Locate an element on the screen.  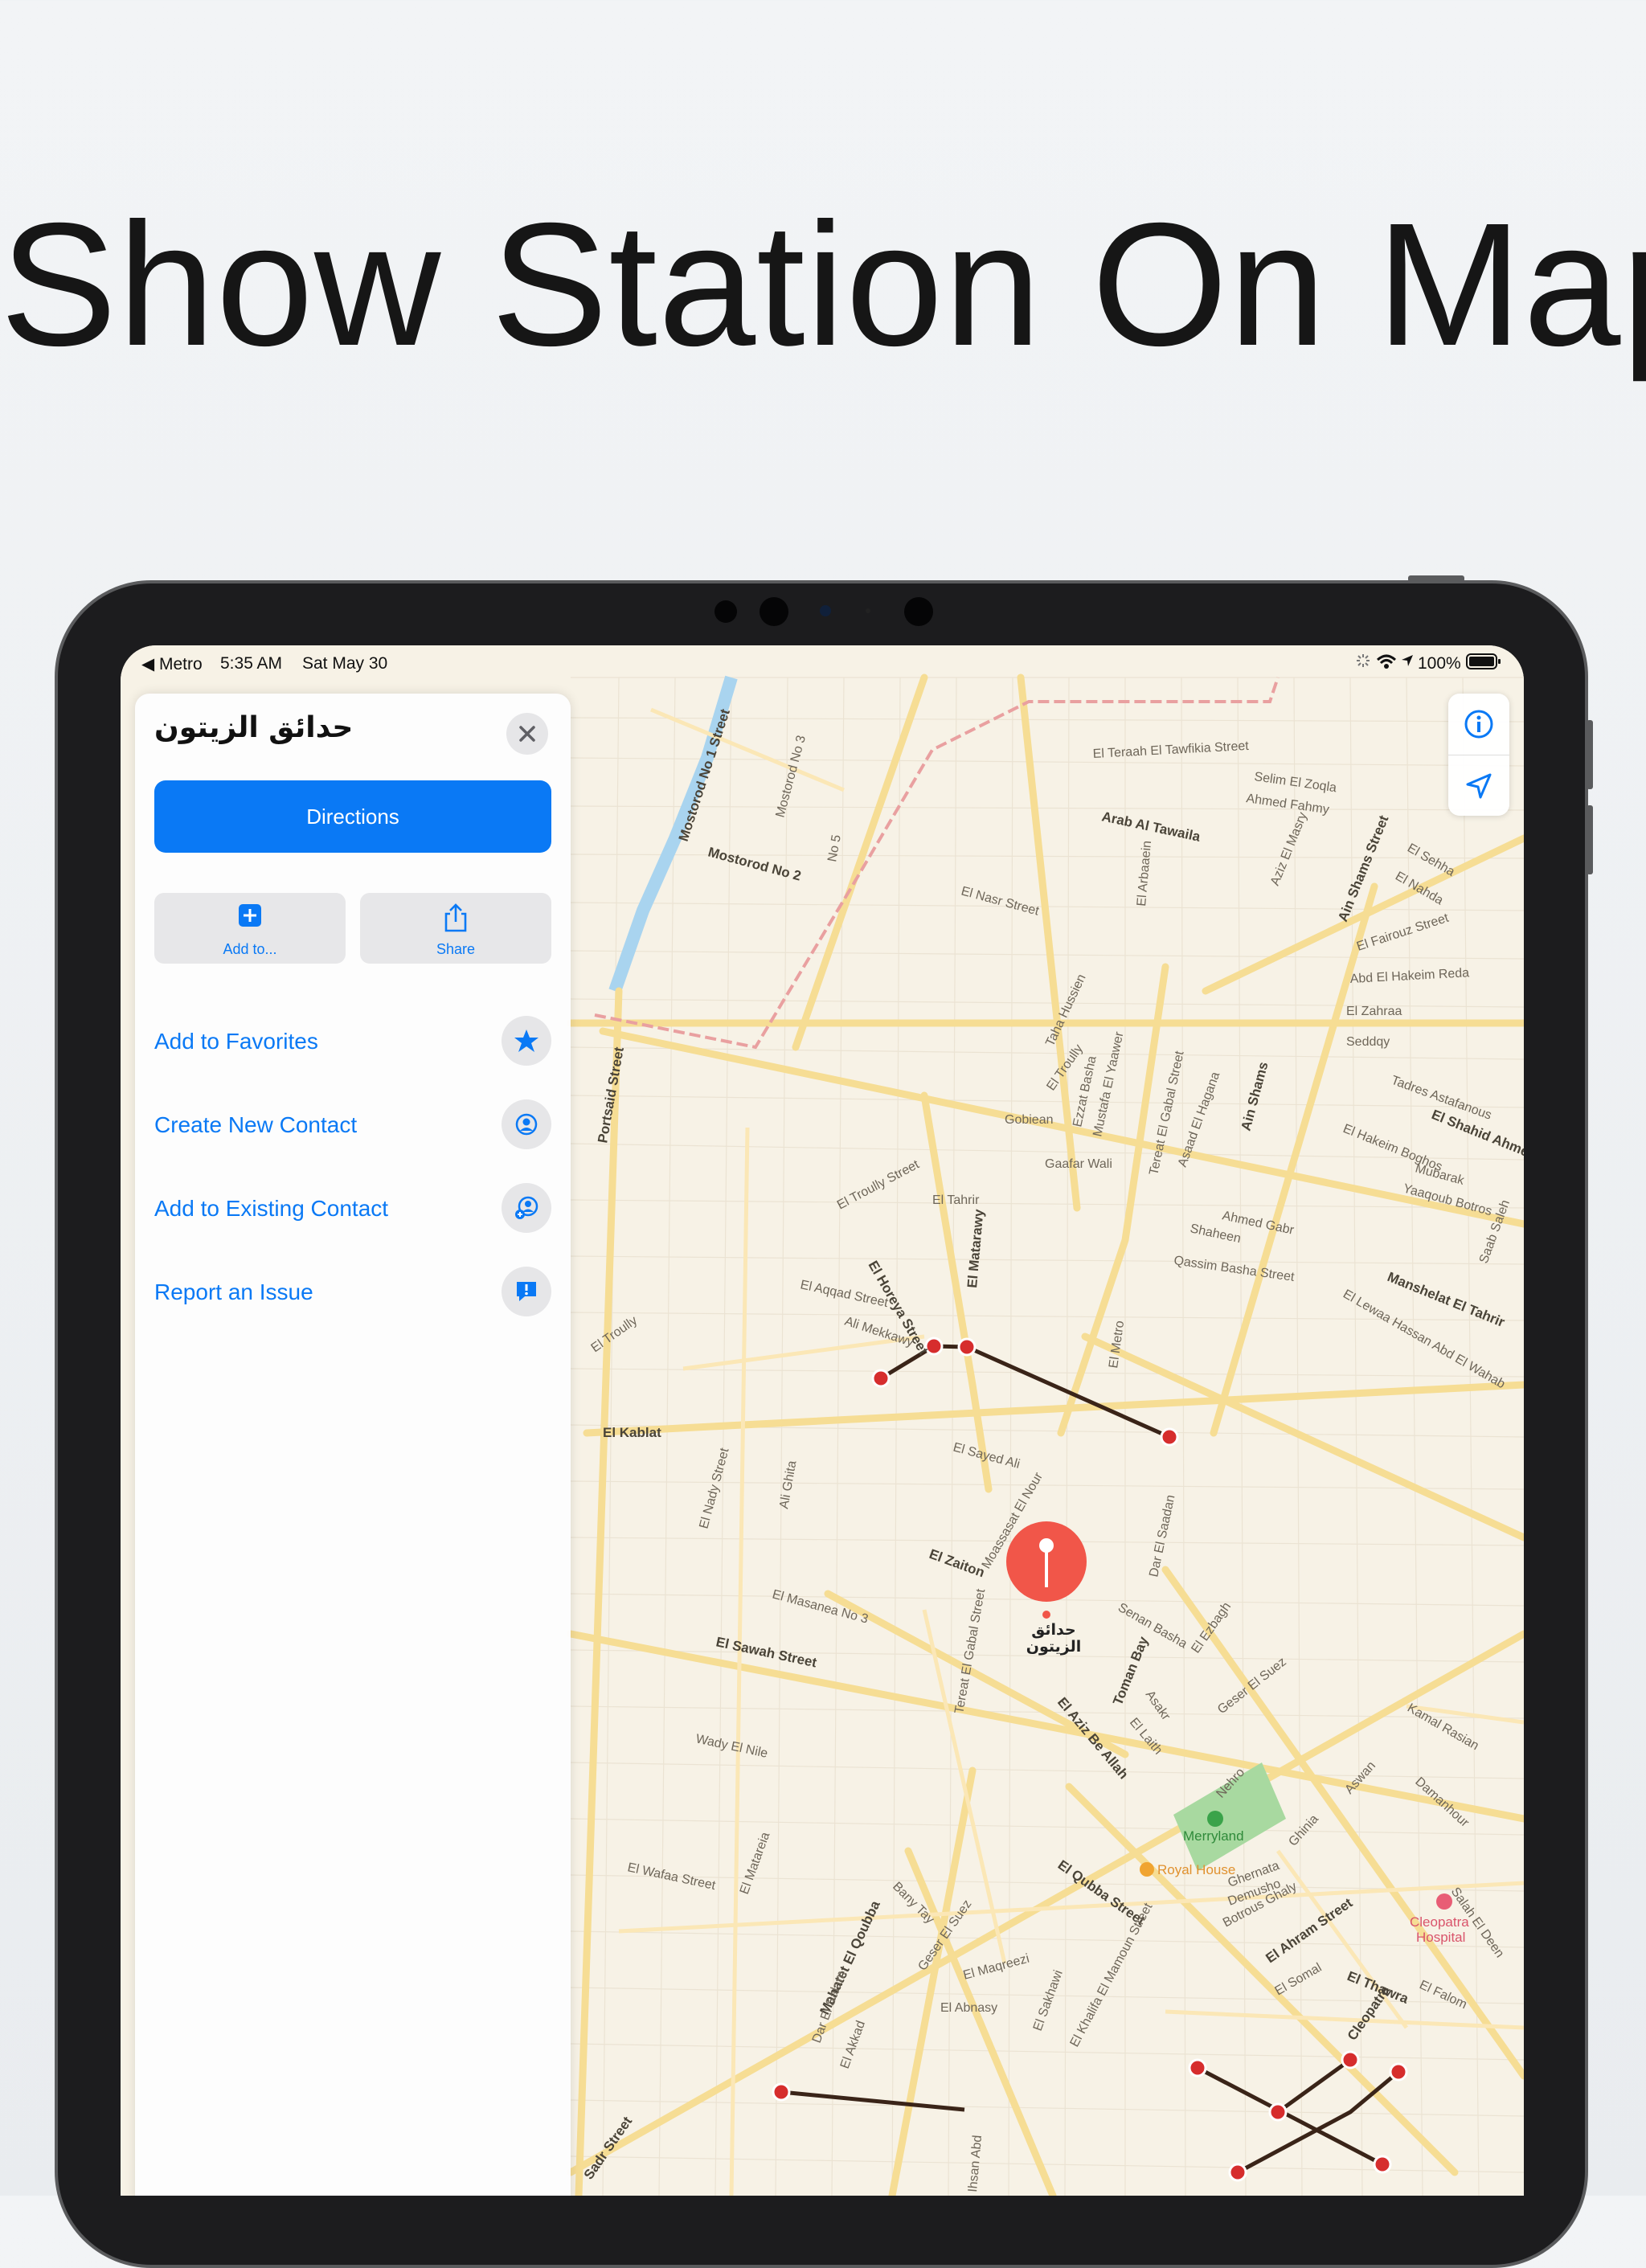
add-to-existing-contact-row: Add to Existing Contact is located at coordinates (352, 1207).